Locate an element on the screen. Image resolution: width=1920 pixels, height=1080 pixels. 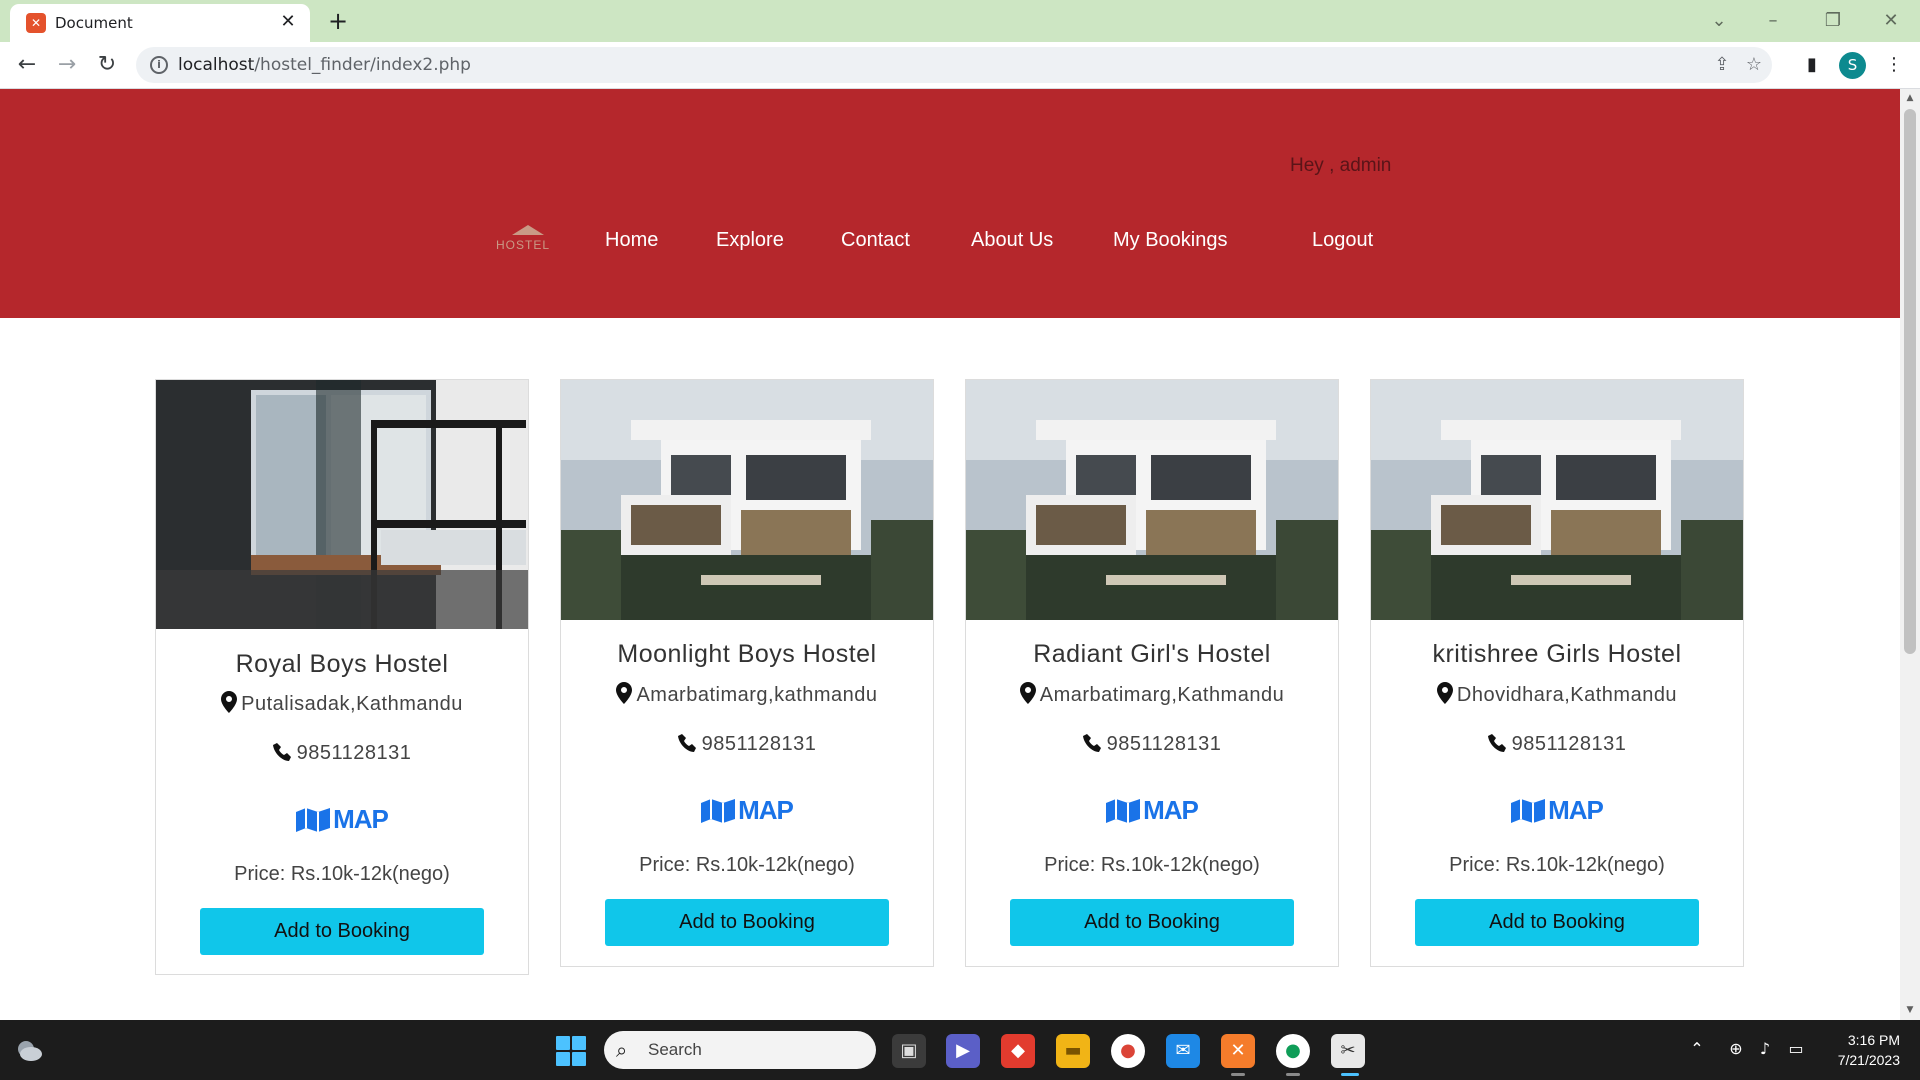
hostel-name: Royal Boys Hostel is located at coordinates (342, 664).